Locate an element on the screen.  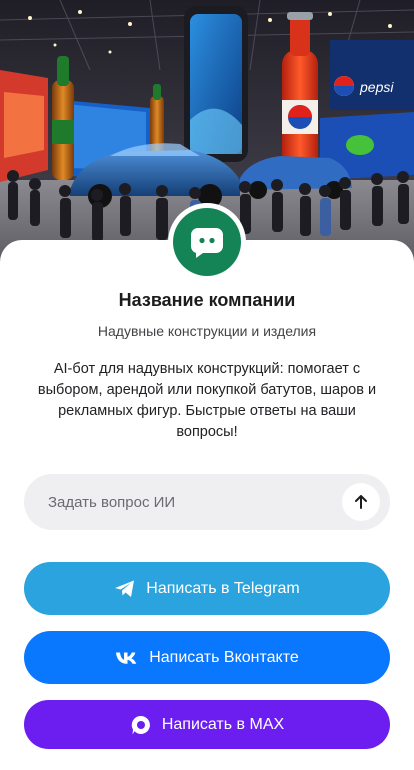
telegram-button-label: Написать в Telegram is located at coordinates (223, 588).